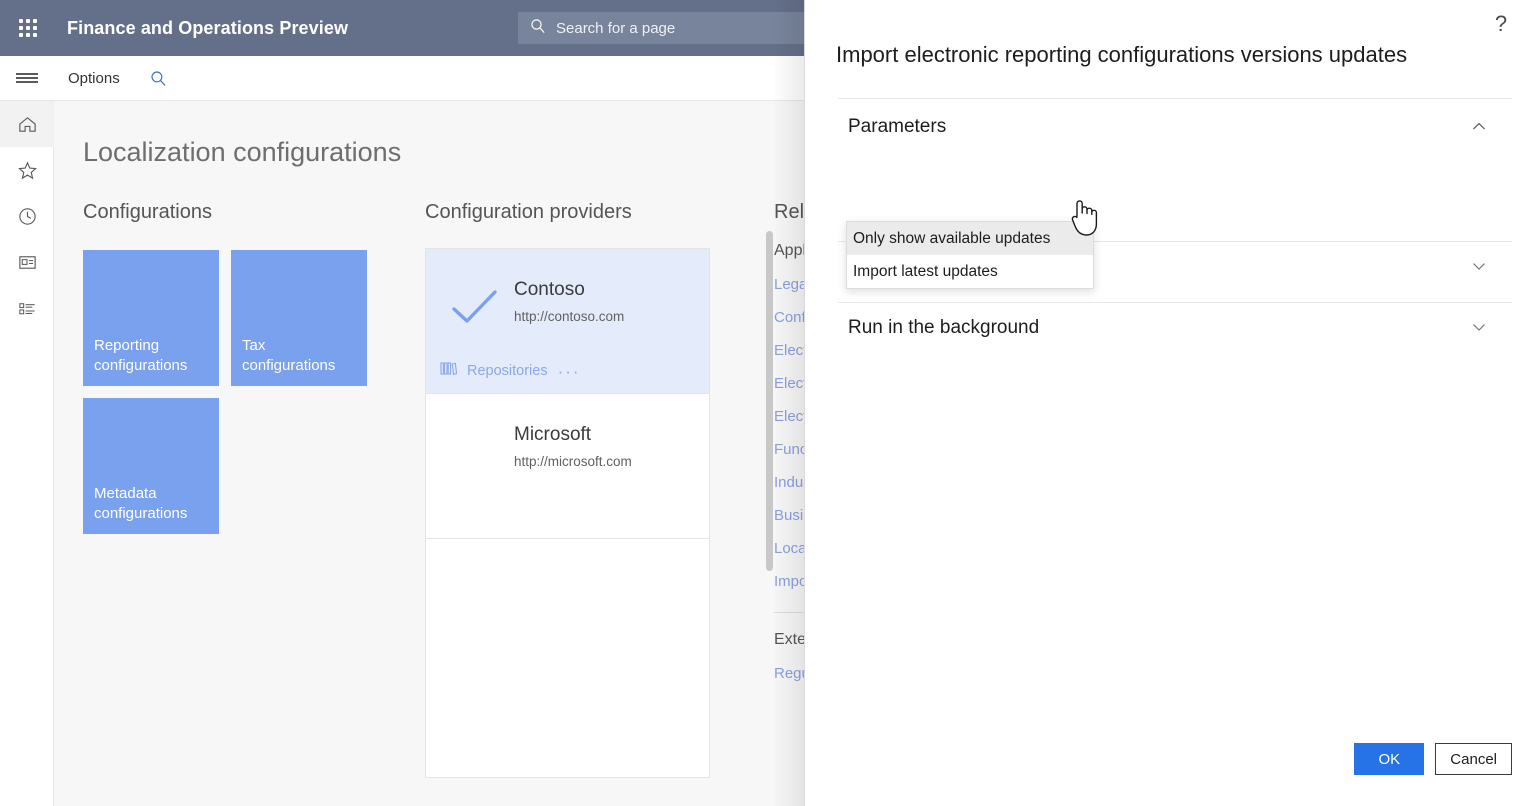  I want to click on tile-label: Tax configurations, so click(289, 356).